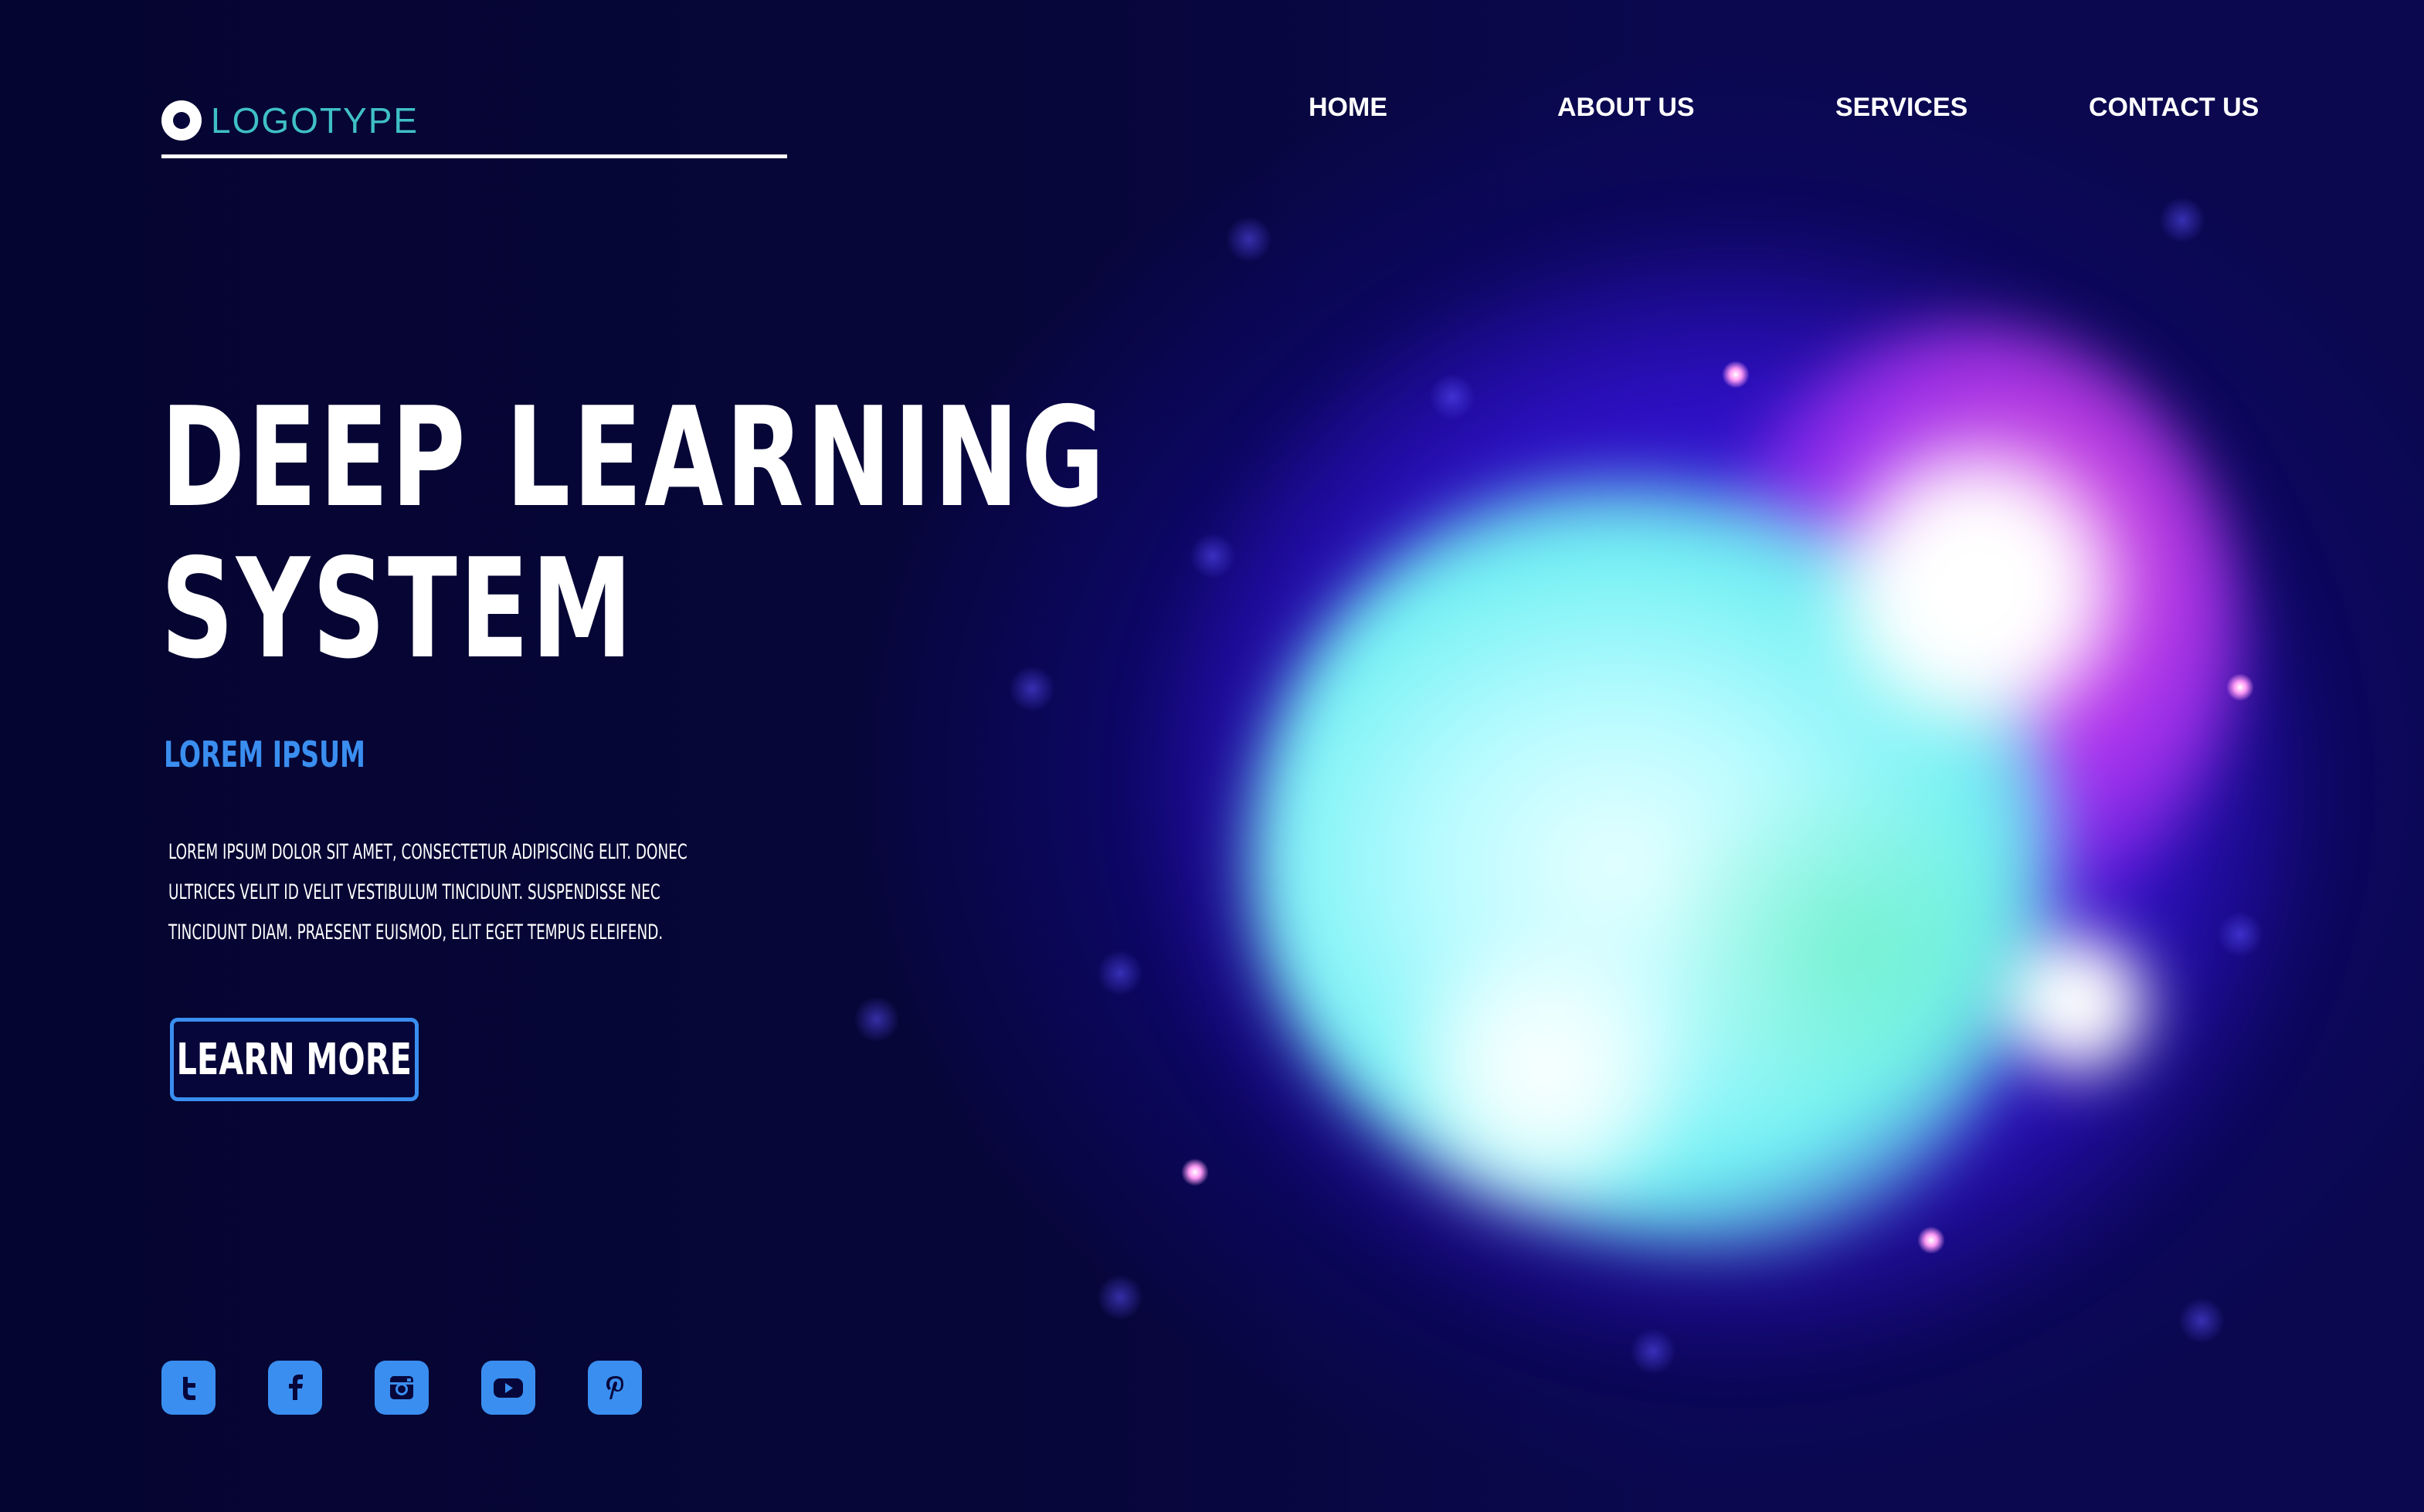 This screenshot has width=2424, height=1512. Describe the element at coordinates (264, 754) in the screenshot. I see `hero-subtitle: LOREM IPSUM` at that location.